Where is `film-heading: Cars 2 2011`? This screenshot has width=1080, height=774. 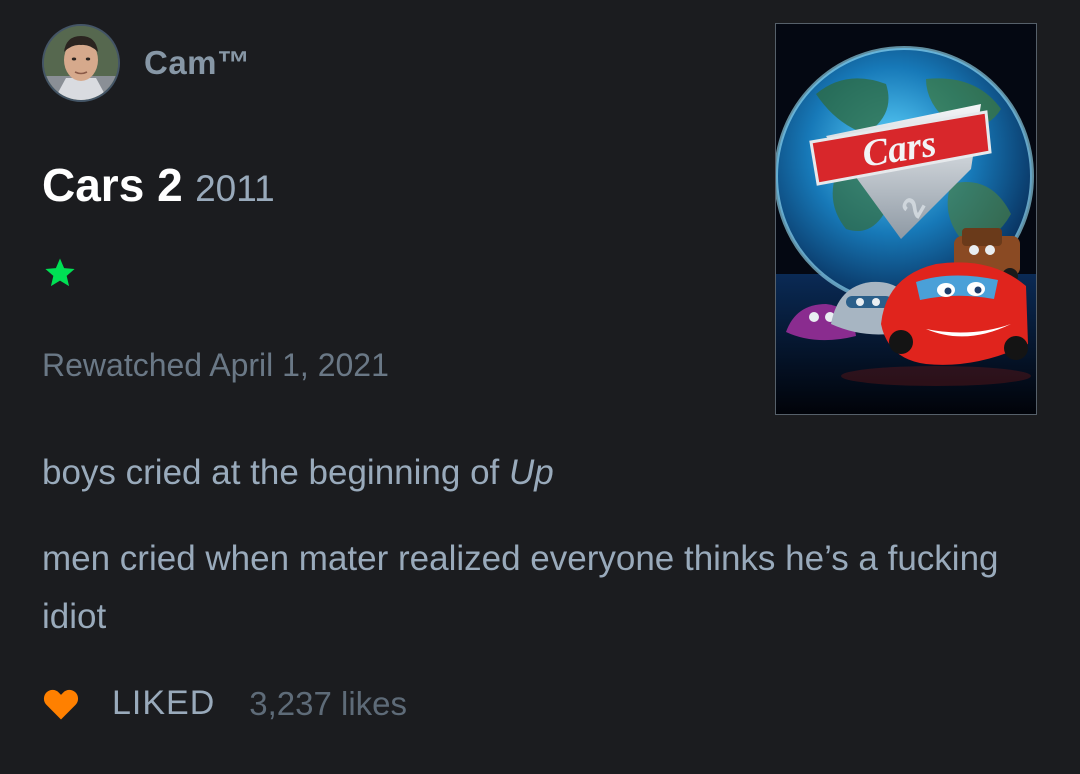
film-heading: Cars 2 2011 is located at coordinates (158, 185).